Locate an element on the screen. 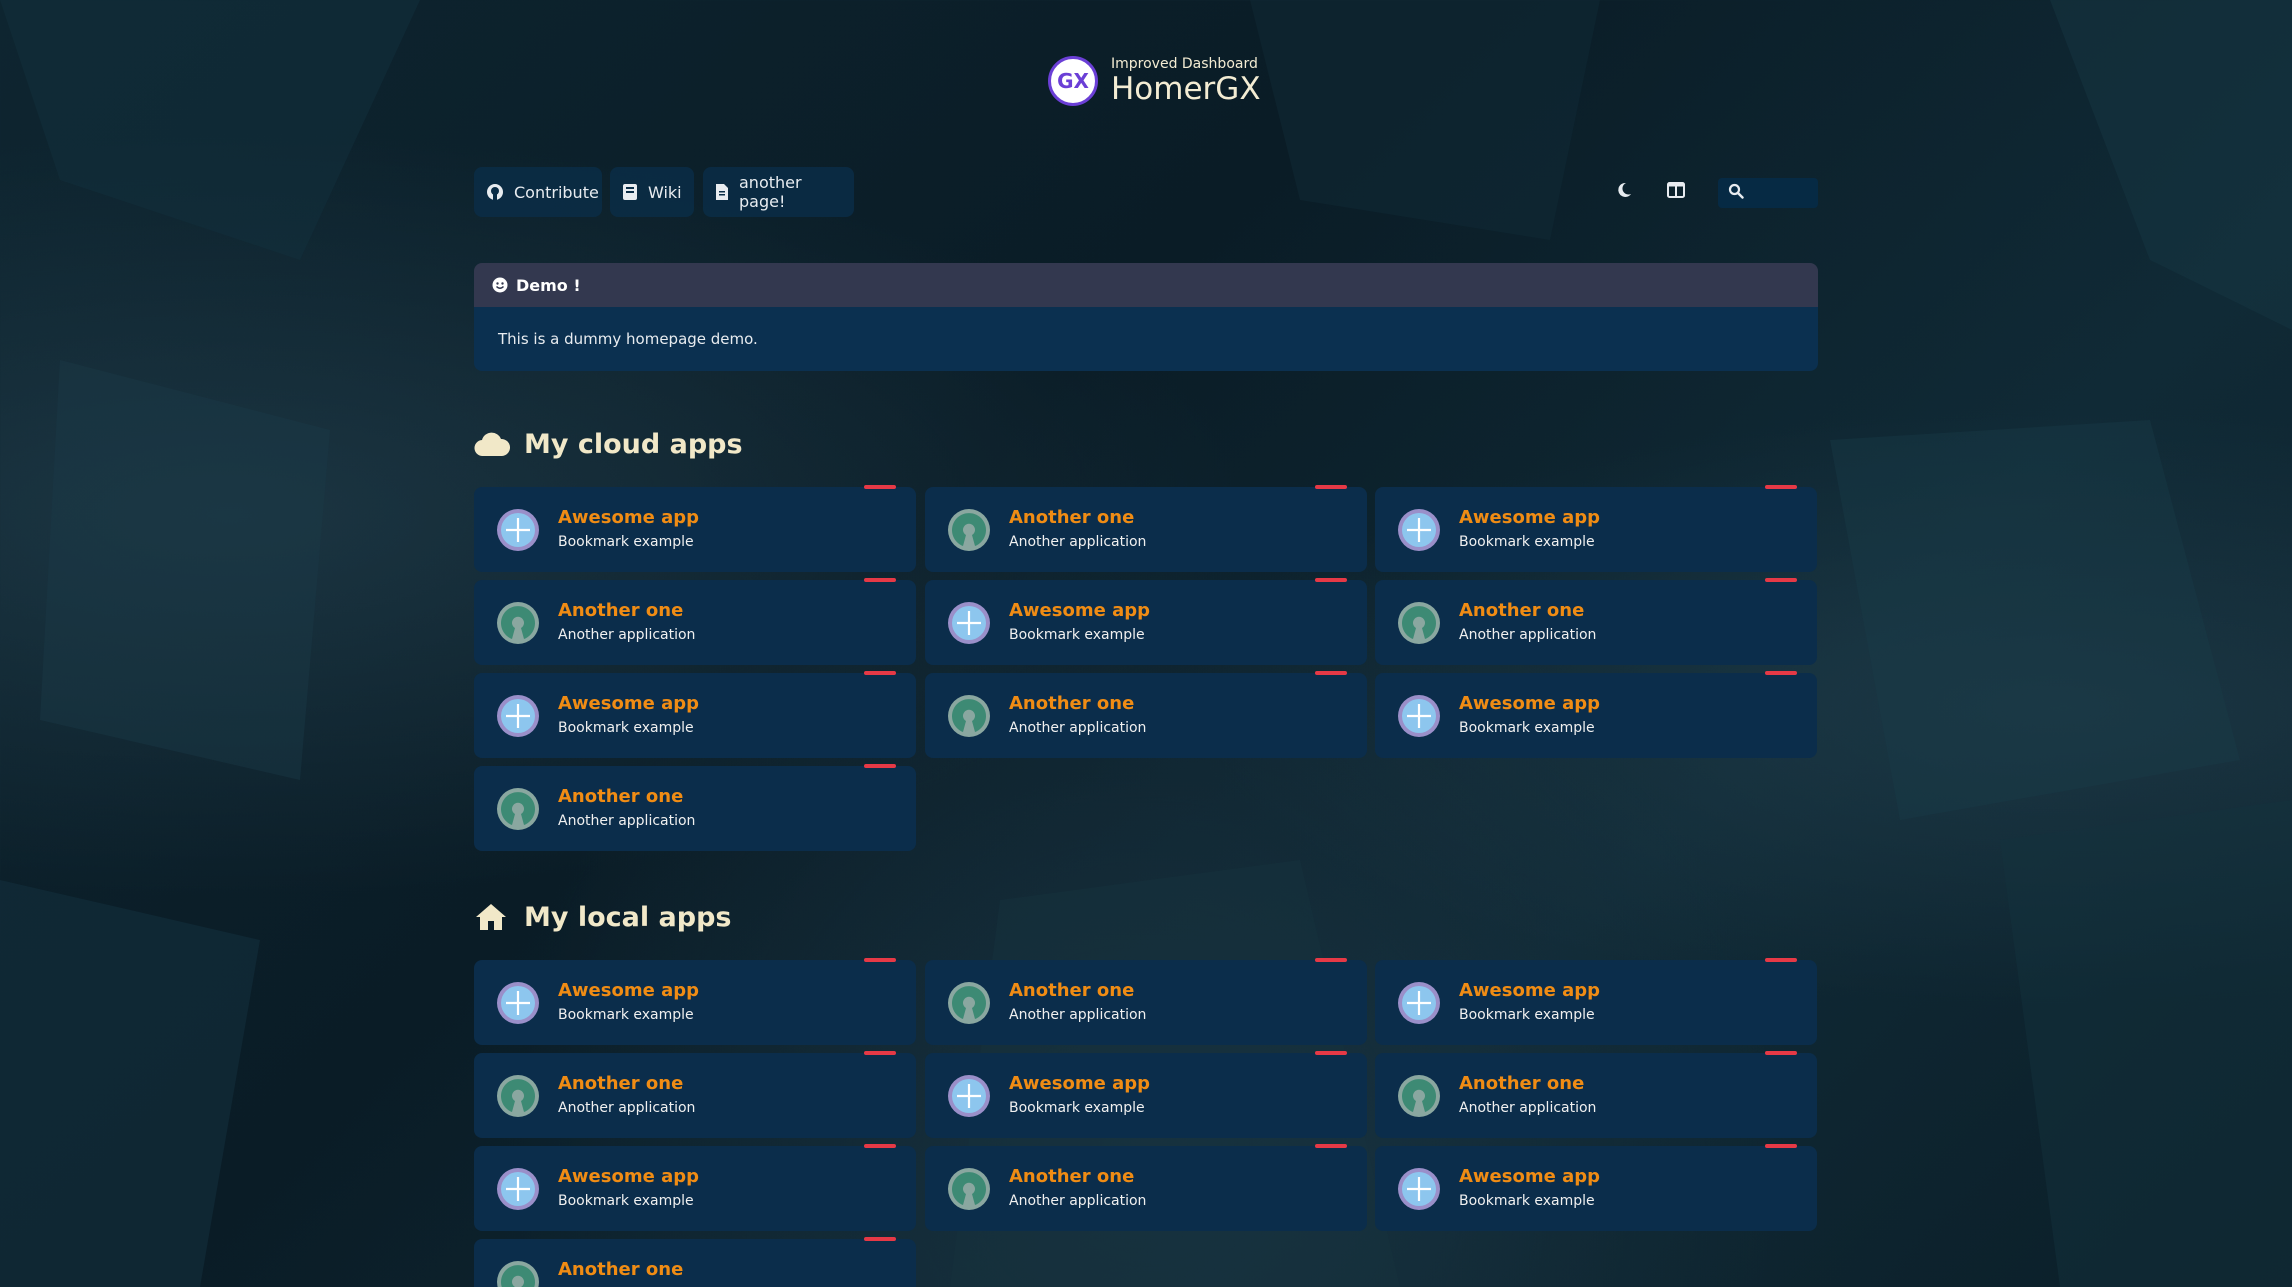 This screenshot has width=2292, height=1287. search-input is located at coordinates (1784, 193).